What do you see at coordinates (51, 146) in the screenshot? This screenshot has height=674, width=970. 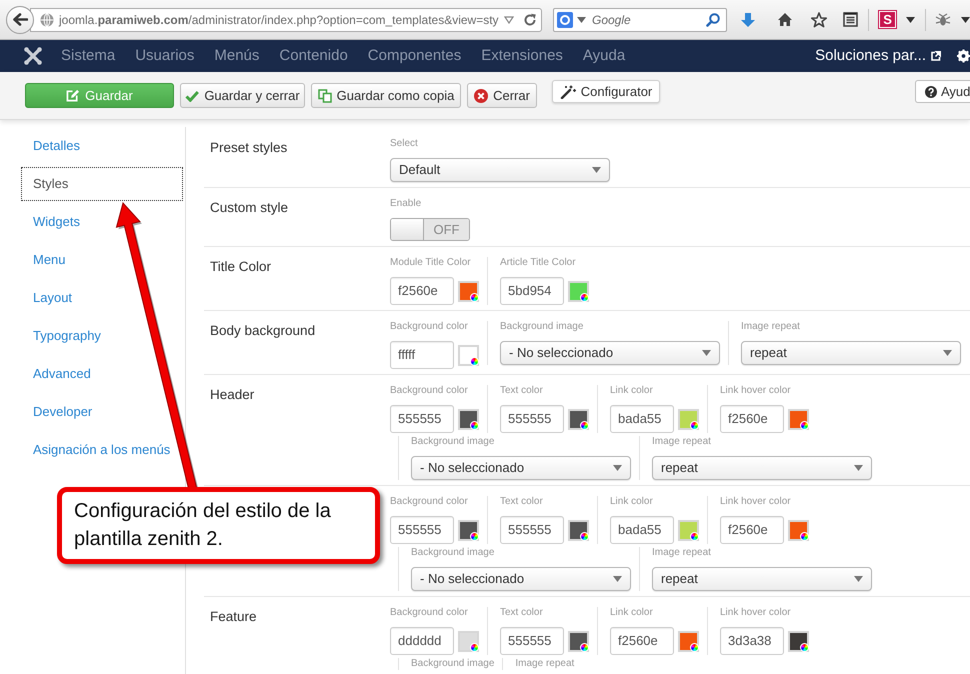 I see `sidebar-tab: Detalles` at bounding box center [51, 146].